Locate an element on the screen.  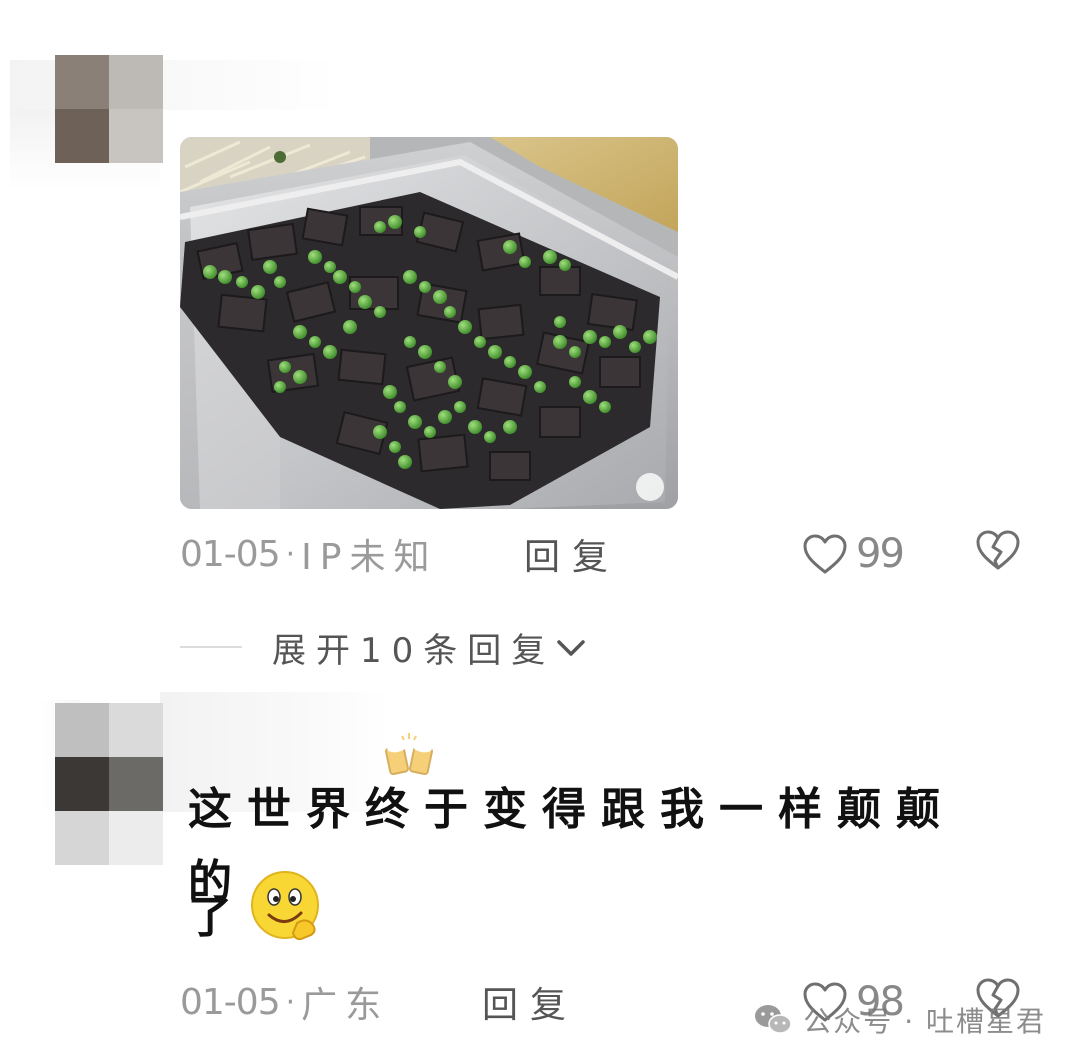
wechat-icon is located at coordinates (774, 1019).